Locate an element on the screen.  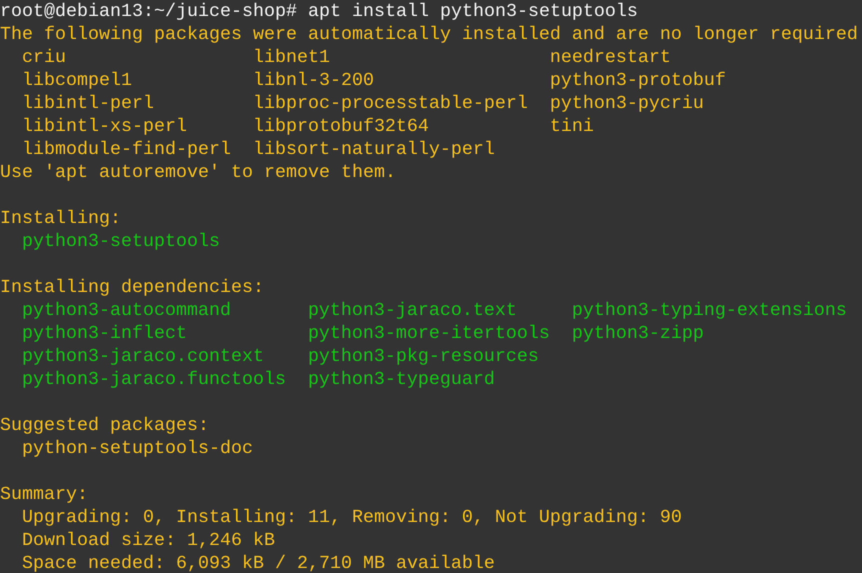
package-name: python3-jaraco.context is located at coordinates (143, 356).